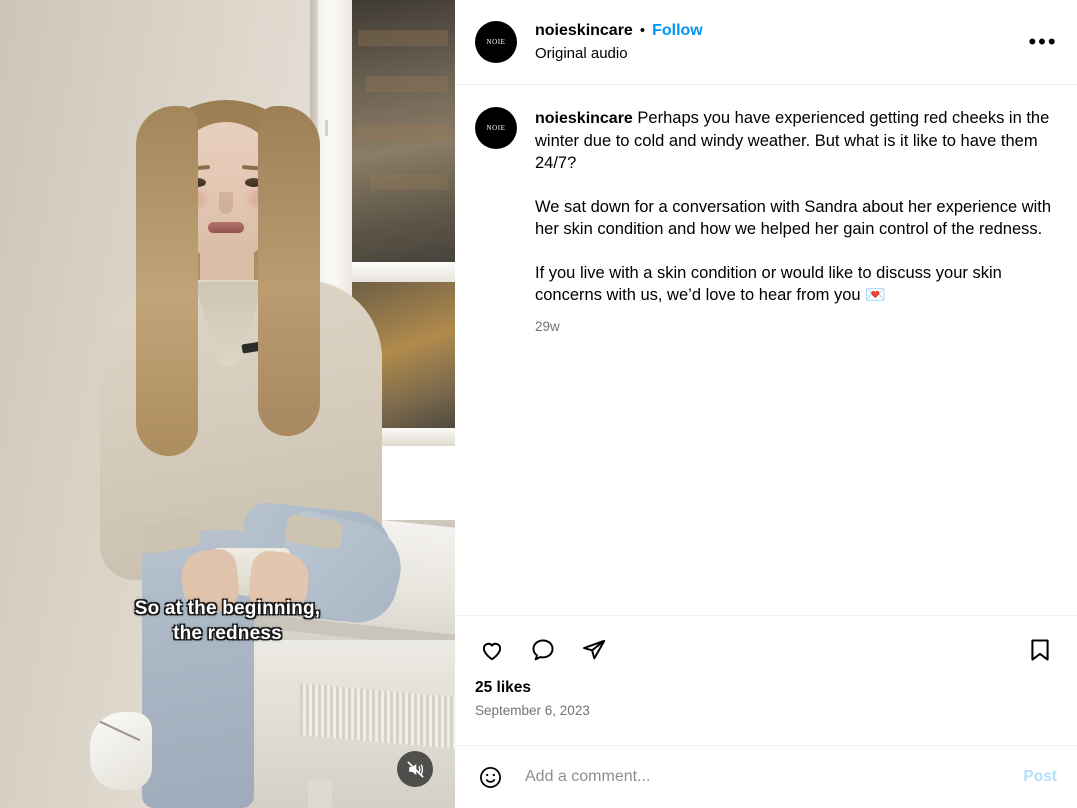  Describe the element at coordinates (547, 326) in the screenshot. I see `caption-timestamp: 29w` at that location.